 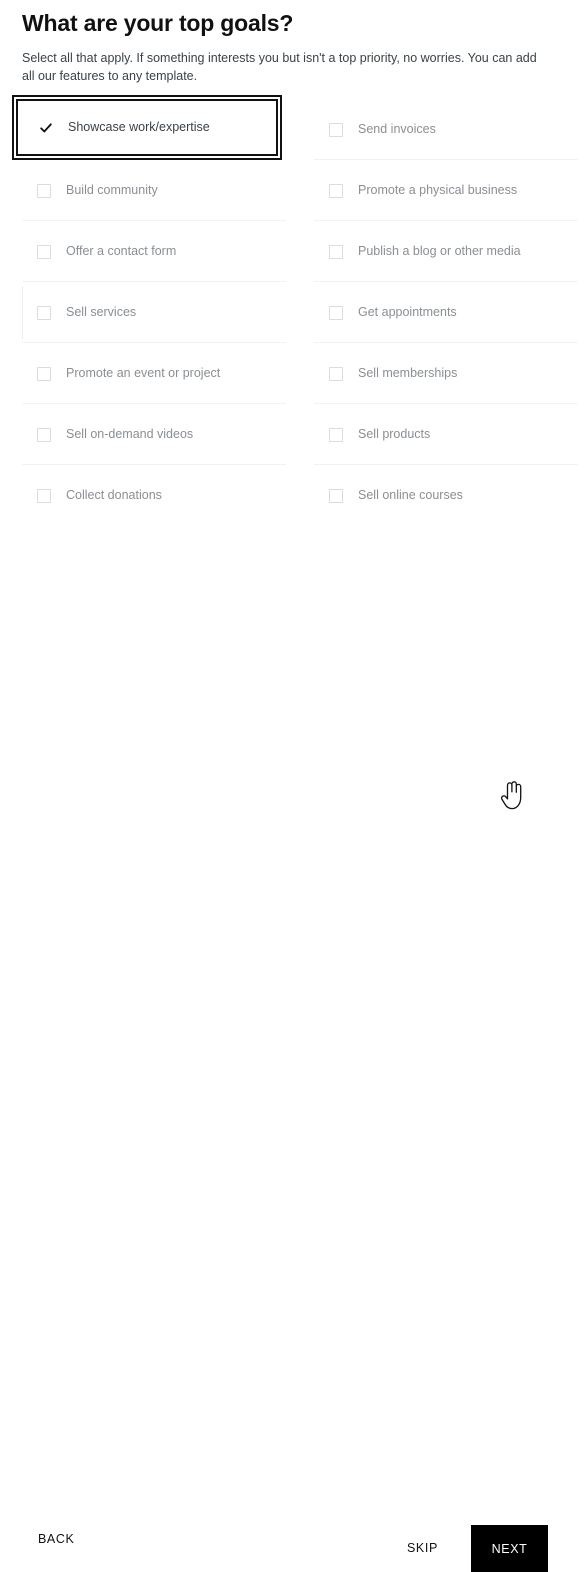 What do you see at coordinates (422, 1548) in the screenshot?
I see `skip-button: SKIP` at bounding box center [422, 1548].